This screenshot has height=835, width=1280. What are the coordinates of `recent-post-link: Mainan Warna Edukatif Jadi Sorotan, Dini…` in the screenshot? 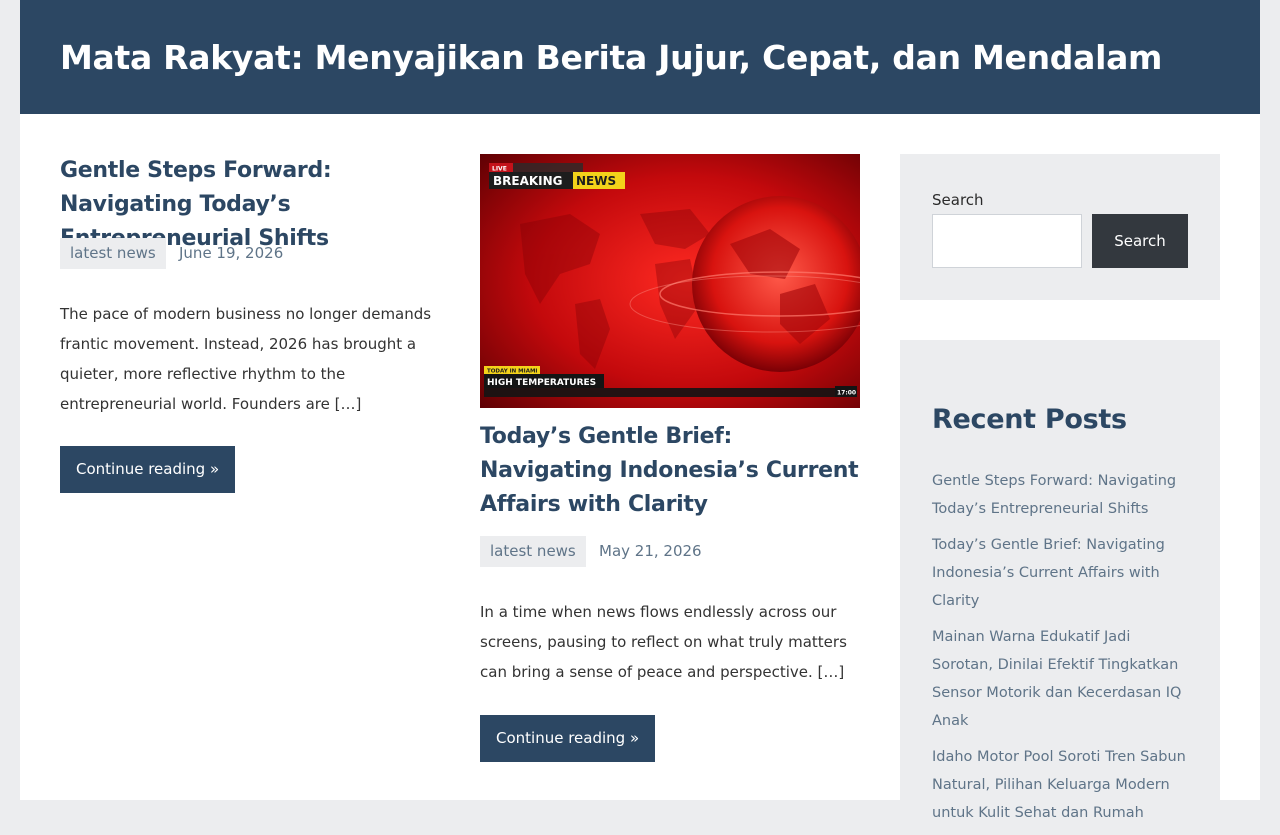 It's located at (1056, 679).